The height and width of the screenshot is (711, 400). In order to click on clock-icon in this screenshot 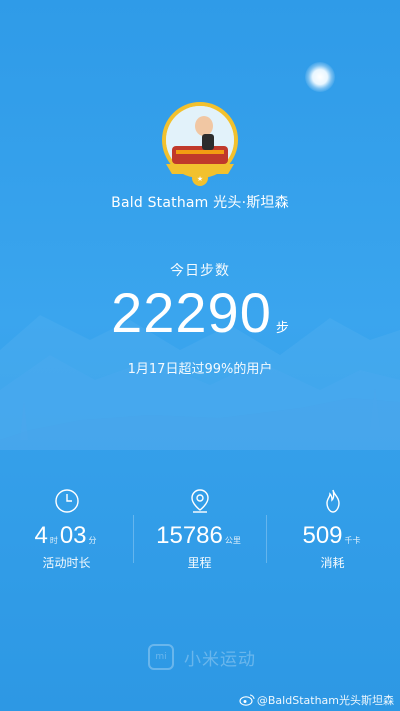, I will do `click(66, 501)`.